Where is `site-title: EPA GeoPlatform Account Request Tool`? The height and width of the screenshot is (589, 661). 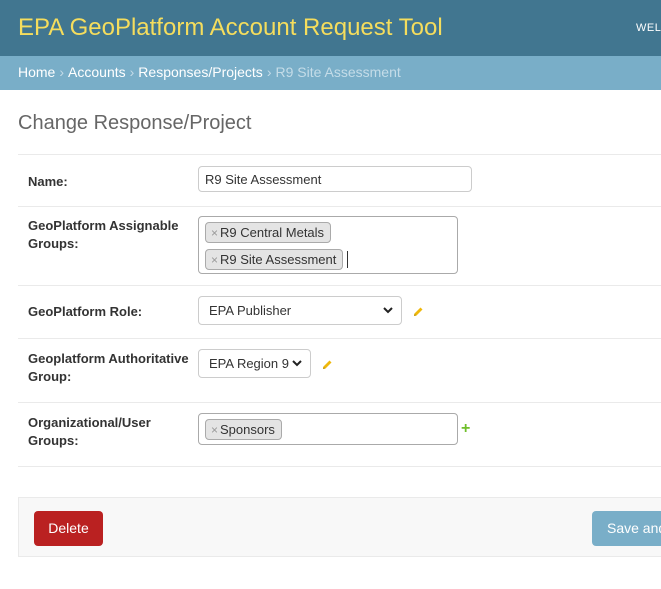
site-title: EPA GeoPlatform Account Request Tool is located at coordinates (230, 28).